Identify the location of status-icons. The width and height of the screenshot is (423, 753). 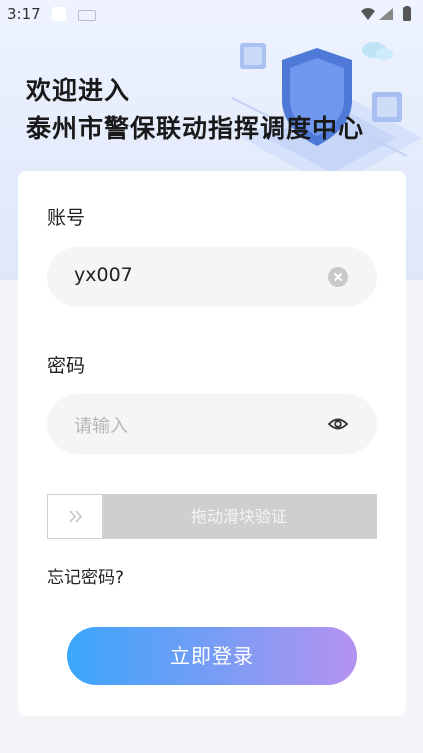
(386, 13).